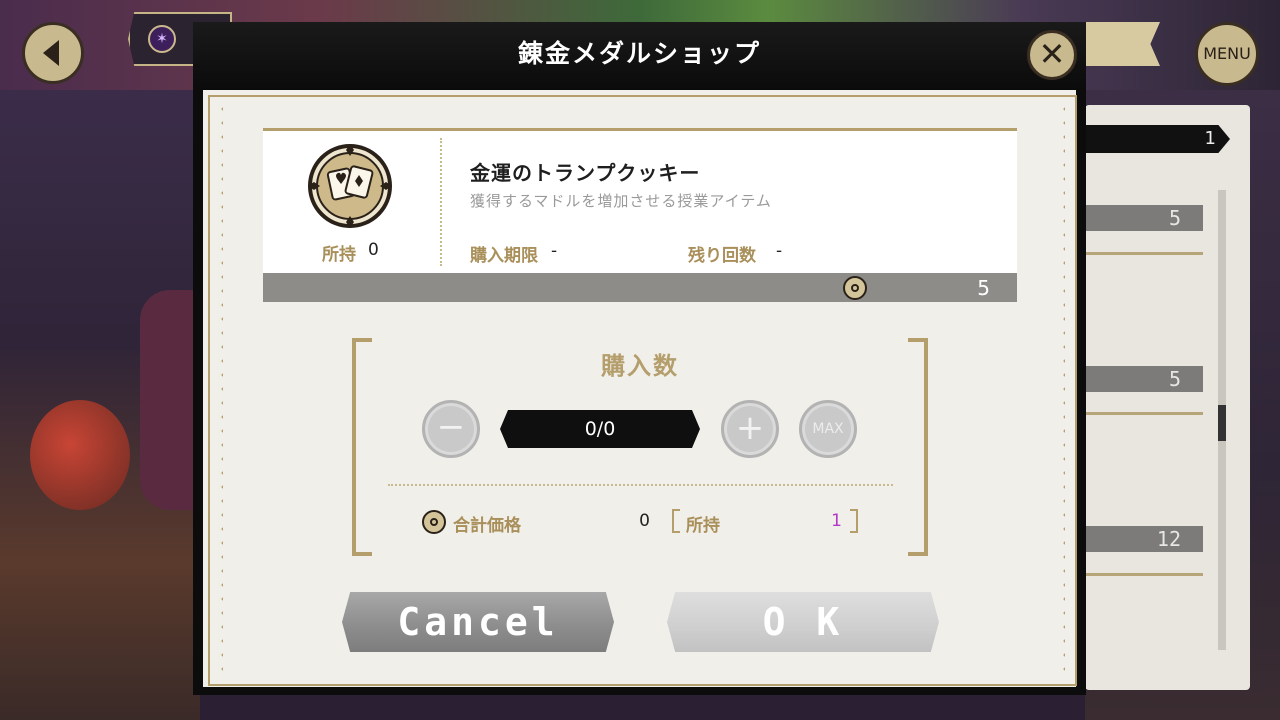 This screenshot has height=720, width=1280. What do you see at coordinates (350, 186) in the screenshot?
I see `trump-cookie-icon` at bounding box center [350, 186].